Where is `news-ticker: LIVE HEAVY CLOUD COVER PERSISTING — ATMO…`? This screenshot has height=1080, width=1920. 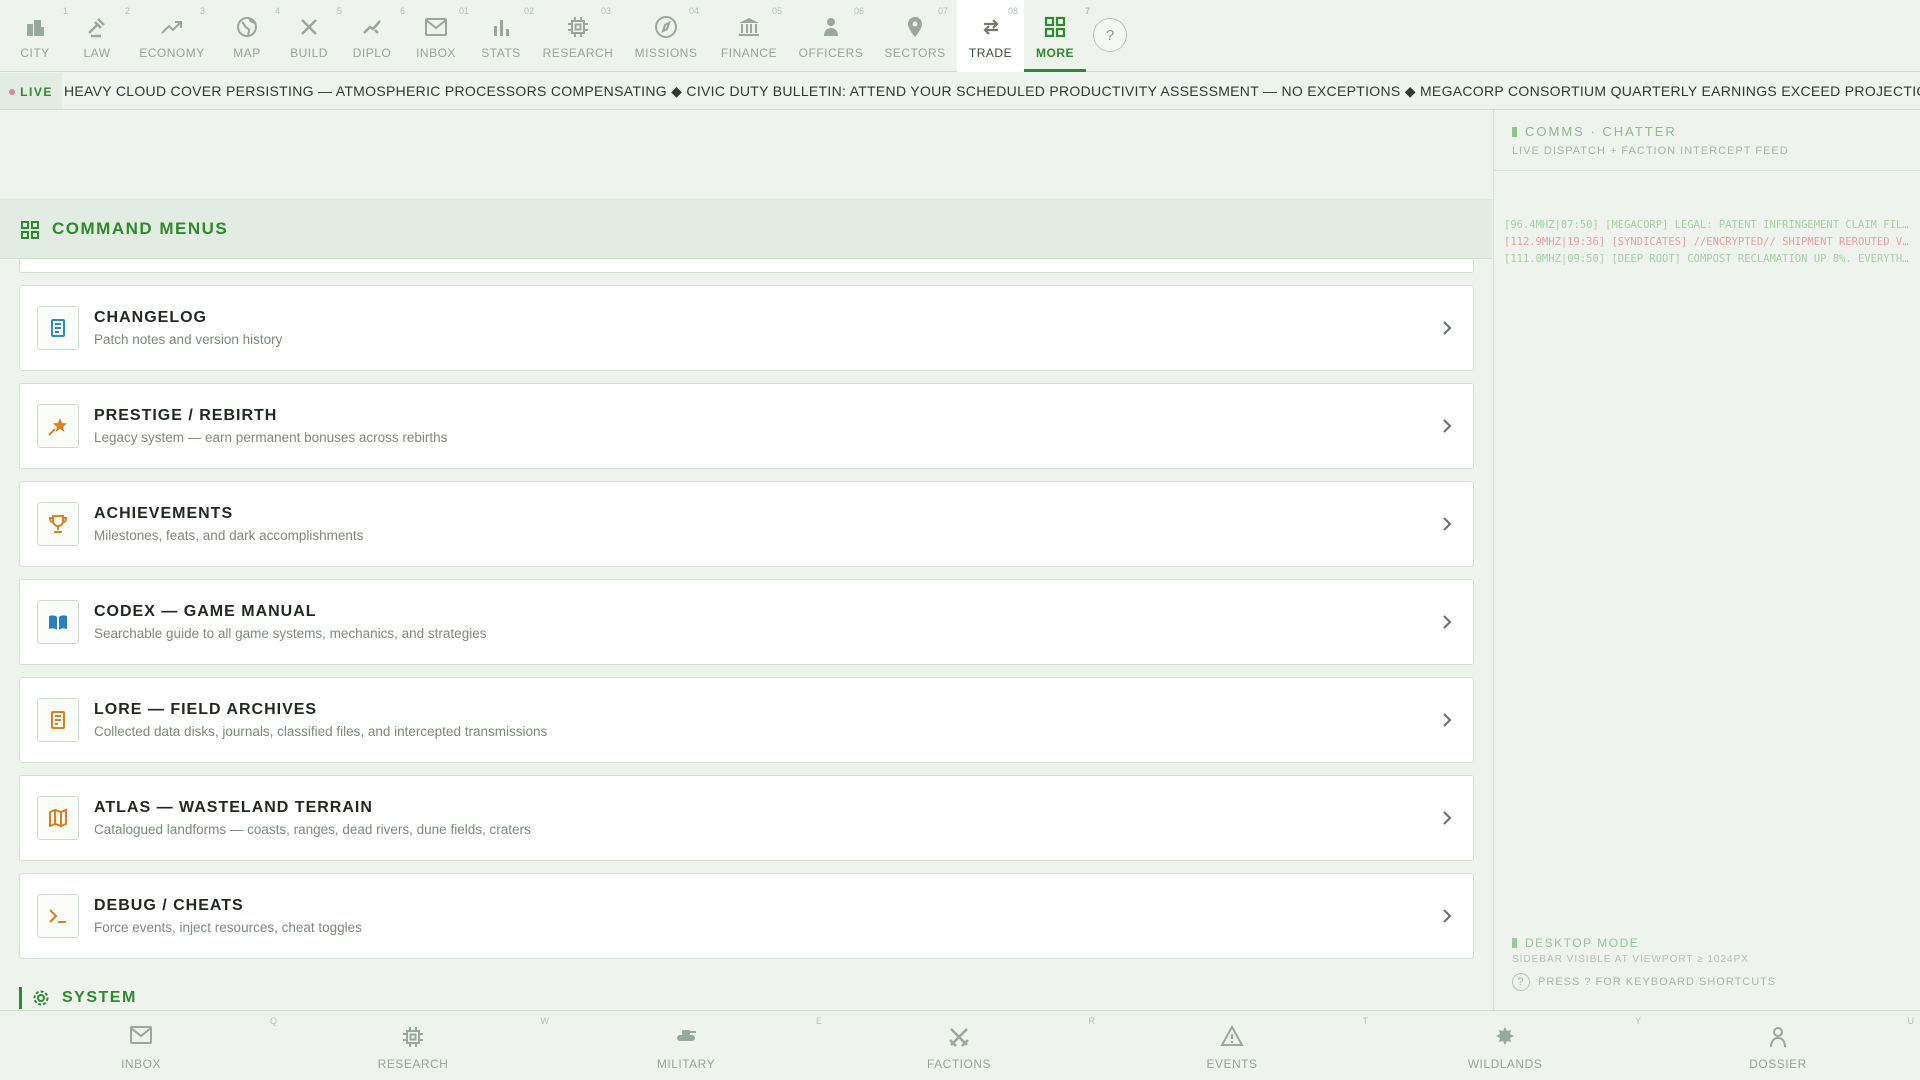 news-ticker: LIVE HEAVY CLOUD COVER PERSISTING — ATMO… is located at coordinates (960, 91).